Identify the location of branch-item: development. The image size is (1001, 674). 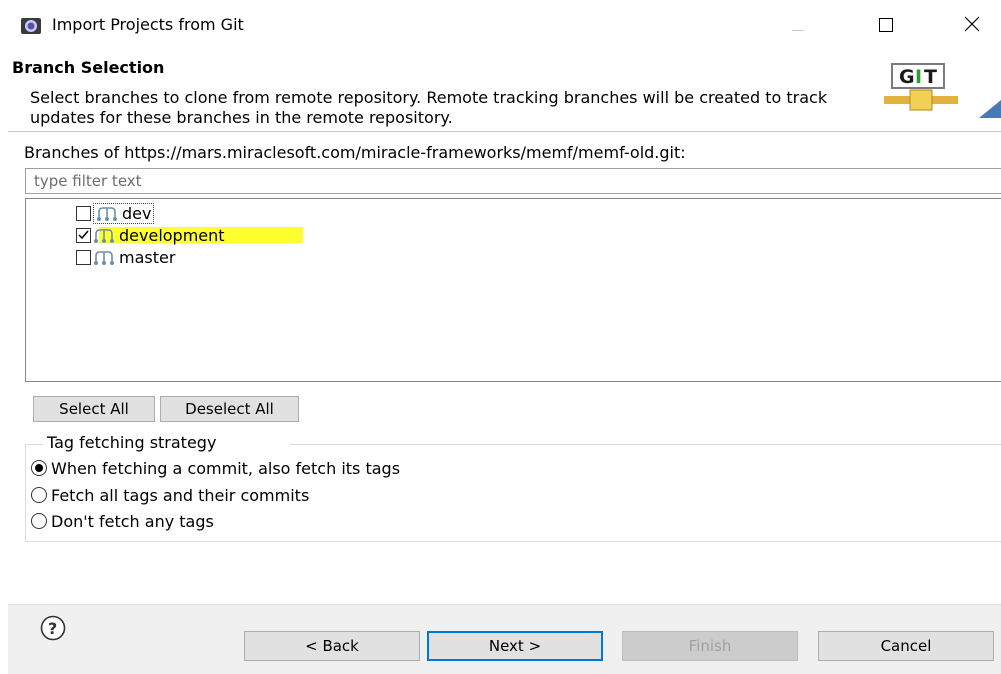
(150, 235).